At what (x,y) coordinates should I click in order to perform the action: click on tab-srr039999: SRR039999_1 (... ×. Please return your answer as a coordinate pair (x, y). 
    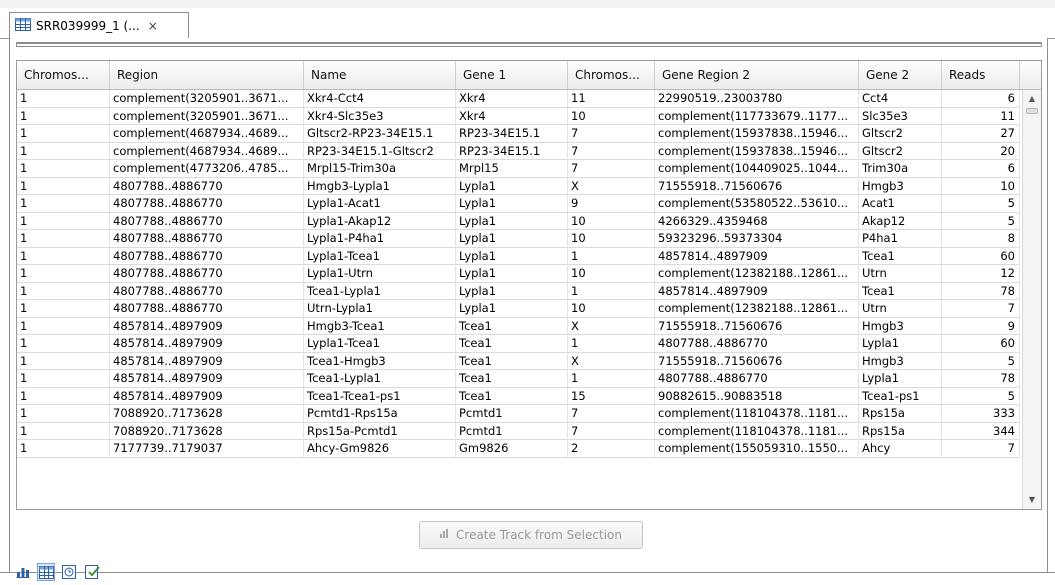
    Looking at the image, I should click on (99, 25).